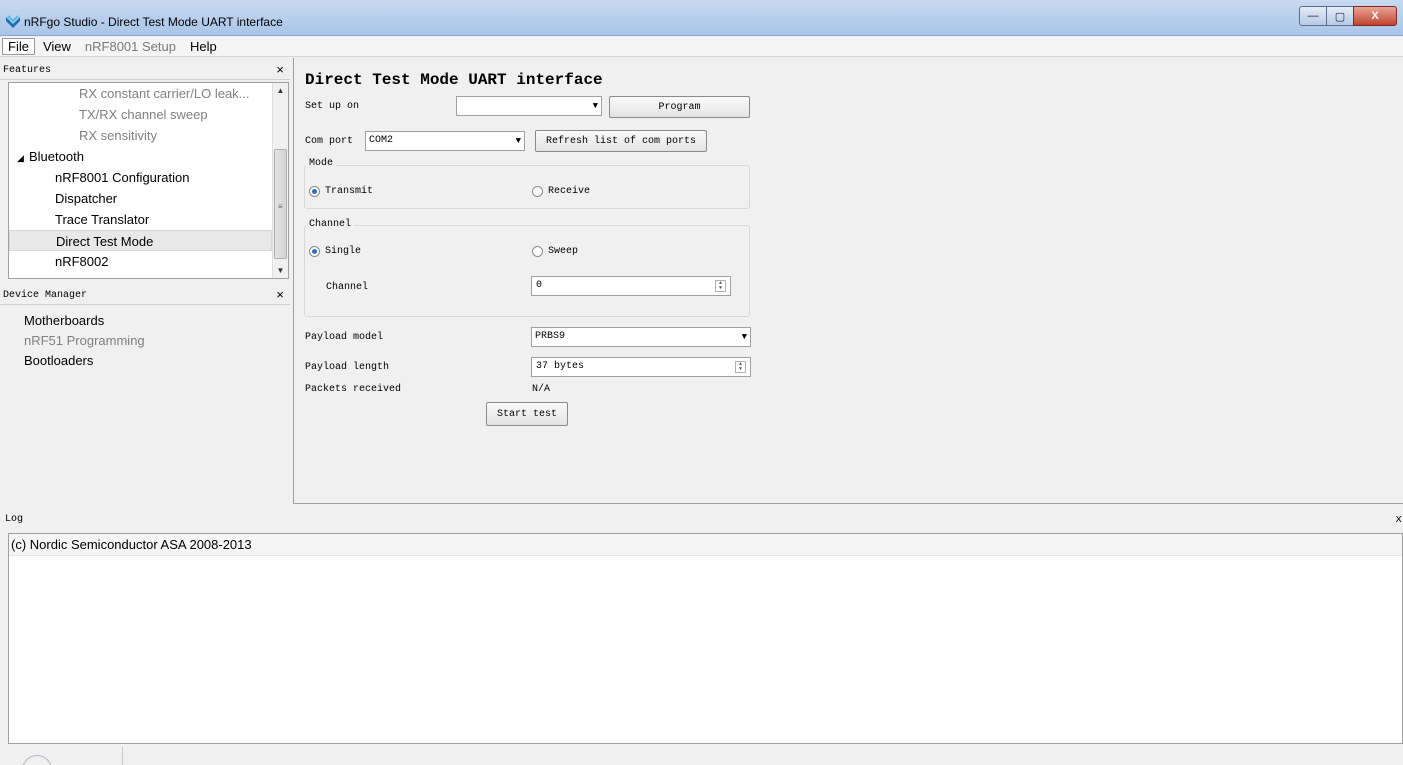  I want to click on log-close-icon: x, so click(1398, 520).